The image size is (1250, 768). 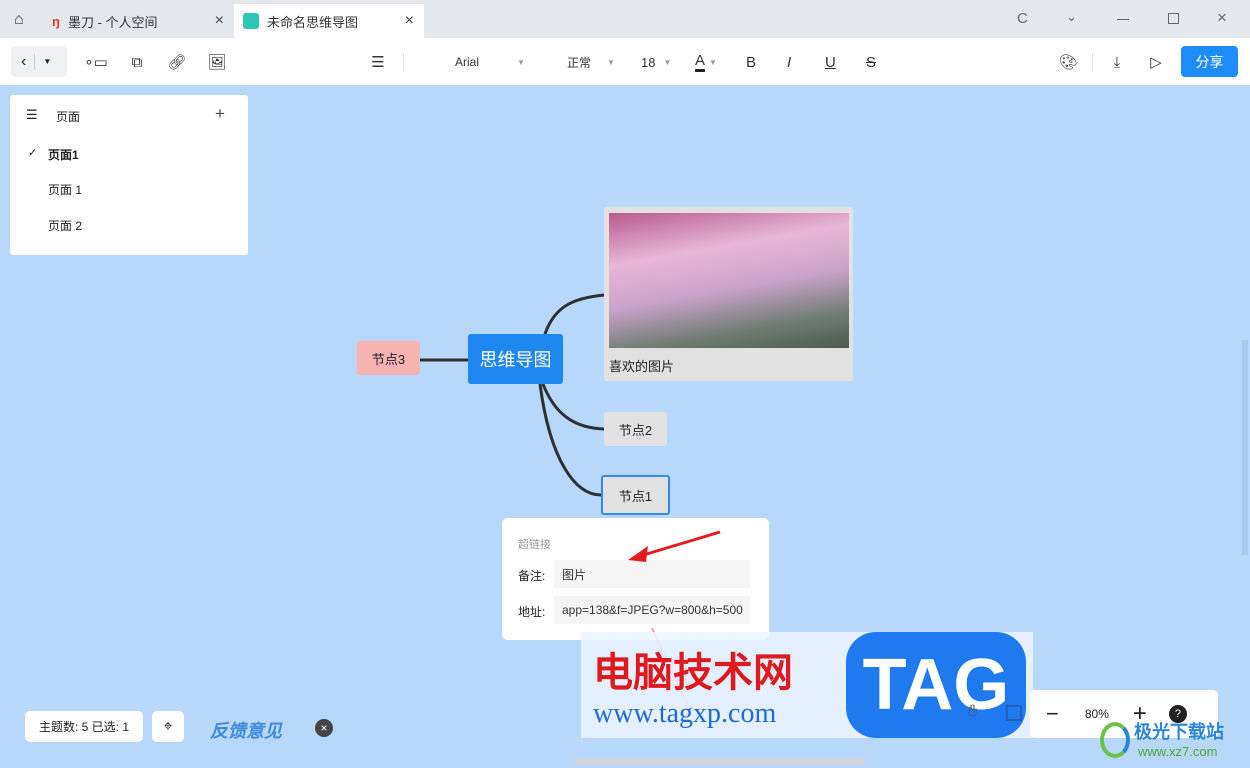 I want to click on watermark-site-url: www.xz7.com, so click(x=1178, y=751).